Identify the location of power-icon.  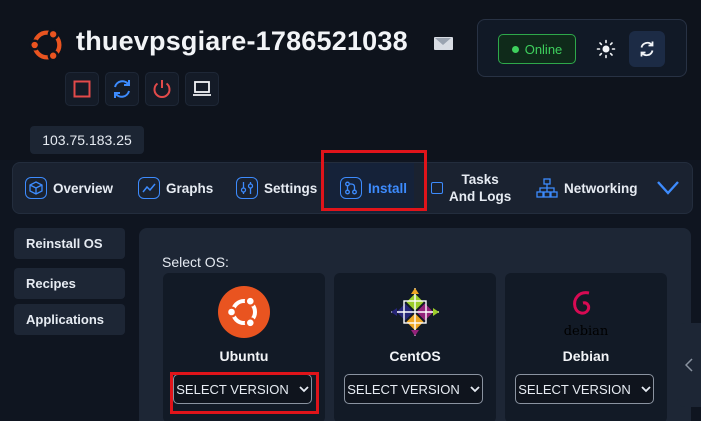
(162, 89).